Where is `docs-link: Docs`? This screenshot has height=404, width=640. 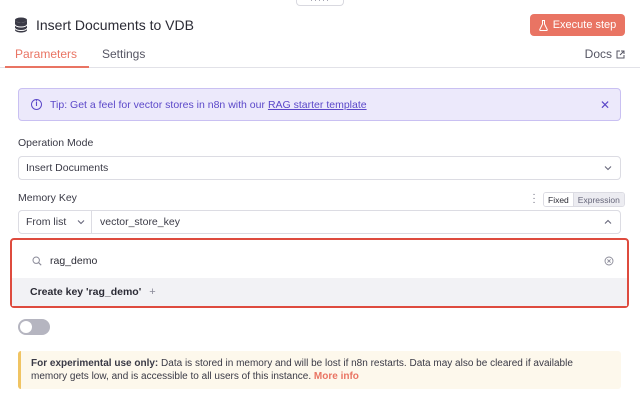 docs-link: Docs is located at coordinates (605, 54).